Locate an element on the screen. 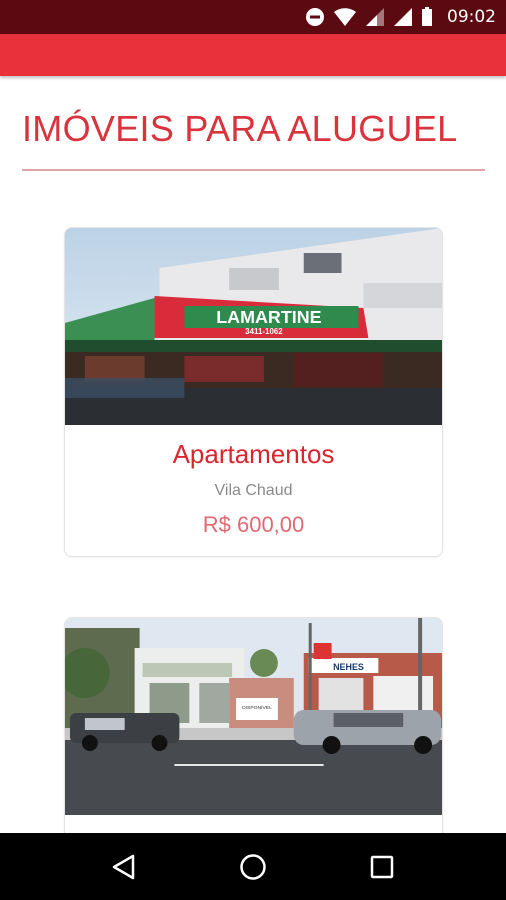 Image resolution: width=506 pixels, height=900 pixels. recents-icon is located at coordinates (381, 866).